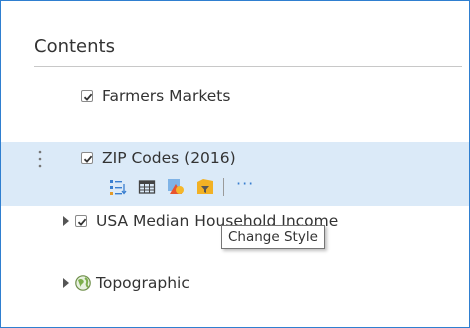 This screenshot has height=328, width=470. I want to click on layer-item-zip-codes: ZIP Codes (2016), so click(158, 158).